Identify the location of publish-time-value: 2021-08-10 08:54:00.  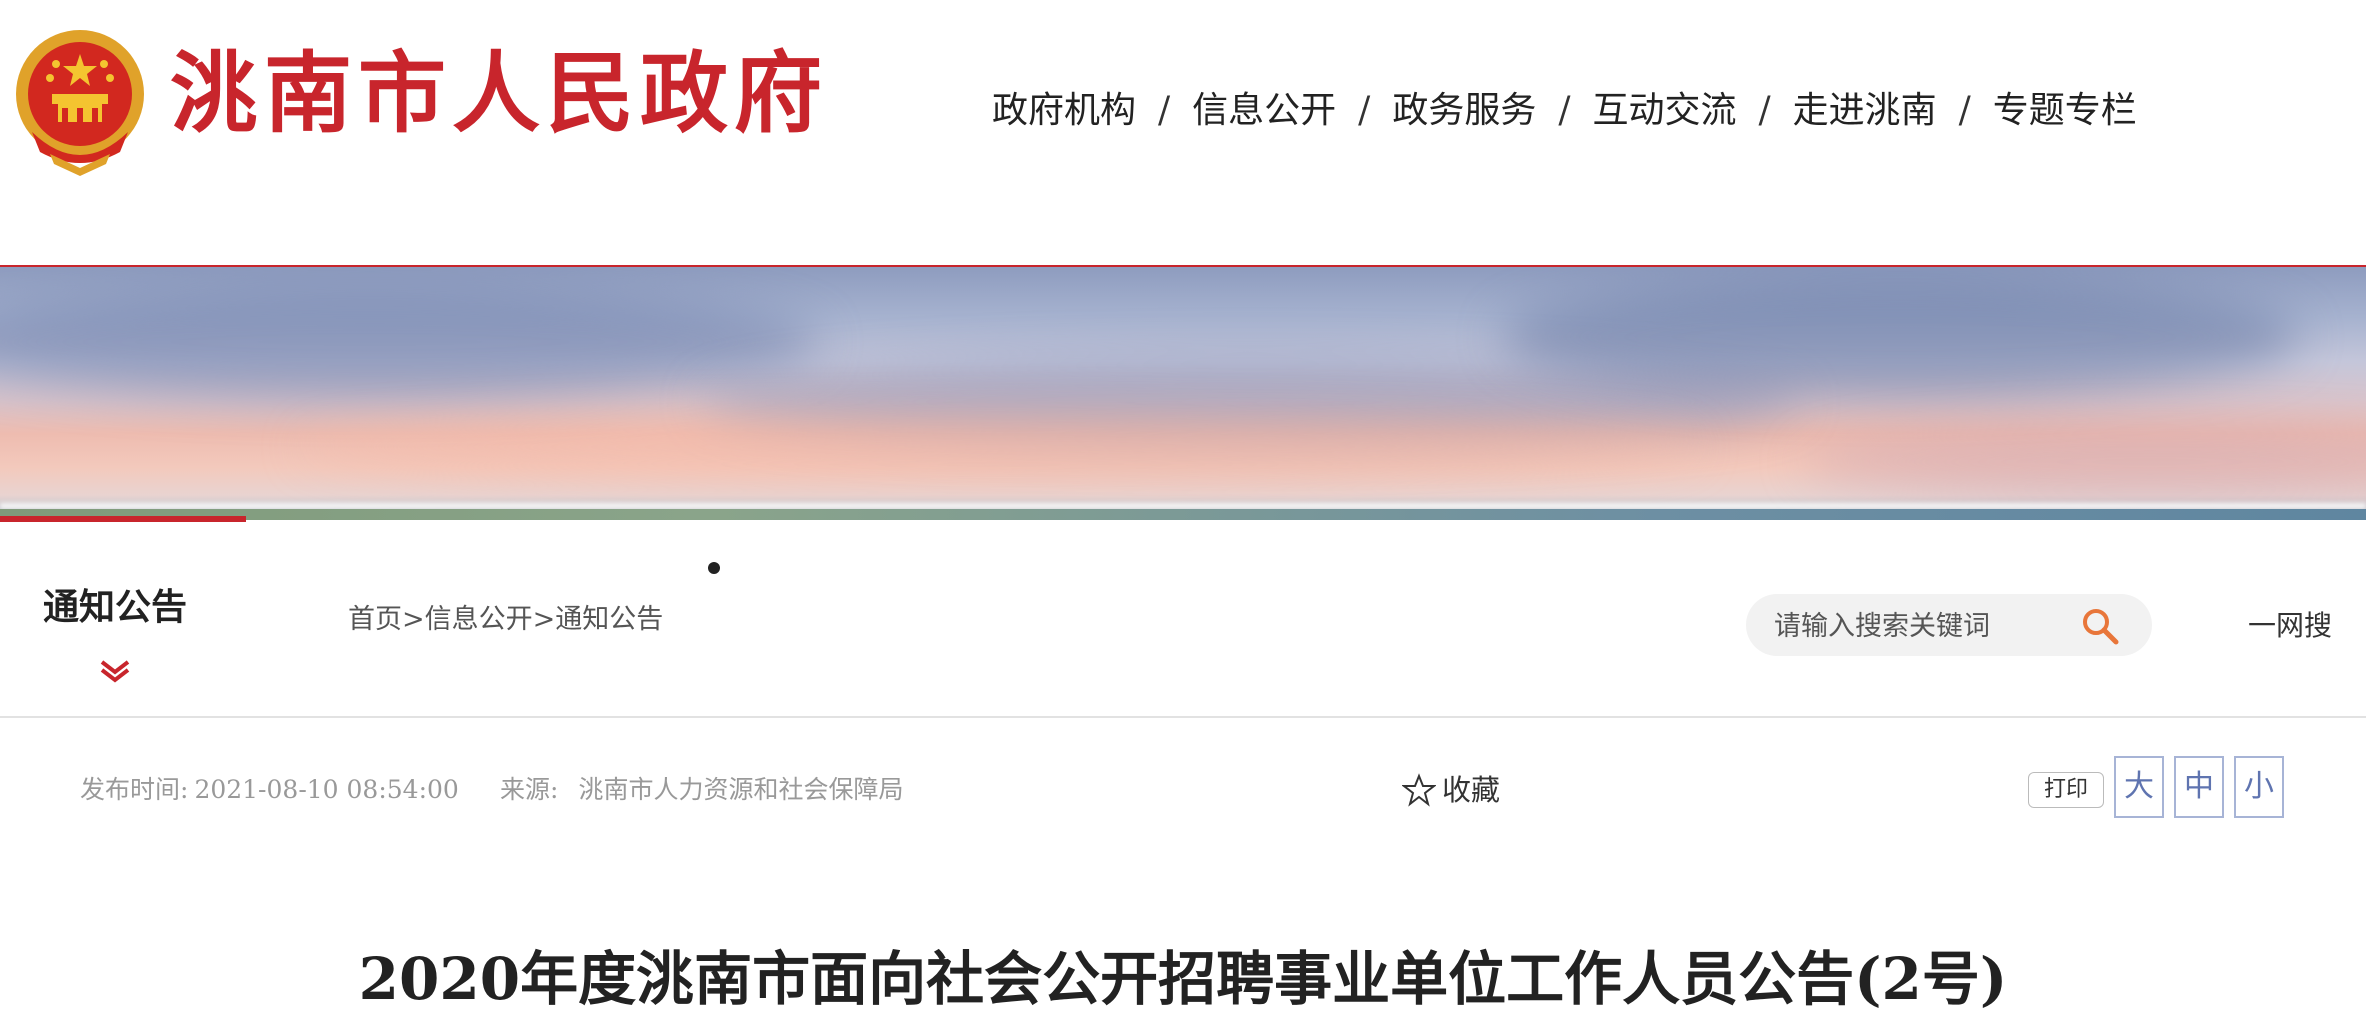
(326, 789).